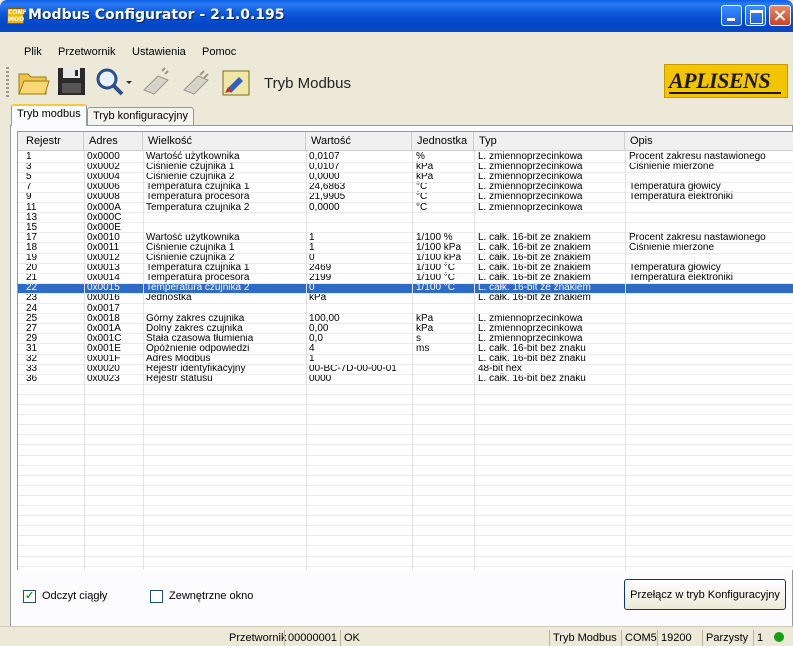 The width and height of the screenshot is (793, 646). Describe the element at coordinates (396, 47) in the screenshot. I see `menu-bar: Plik Przetwornik Ustawienia Pomoc` at that location.